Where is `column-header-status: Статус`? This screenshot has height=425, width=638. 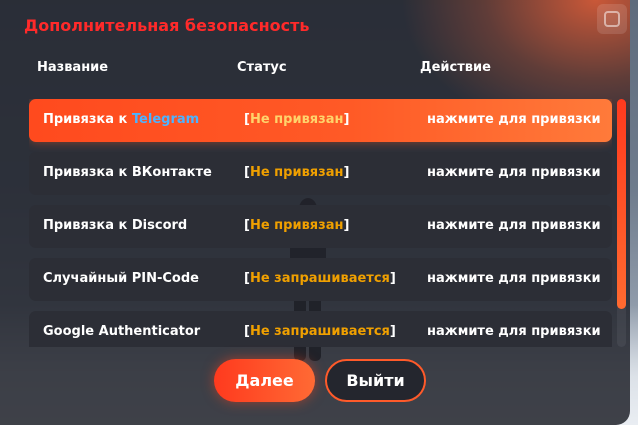 column-header-status: Статус is located at coordinates (262, 67).